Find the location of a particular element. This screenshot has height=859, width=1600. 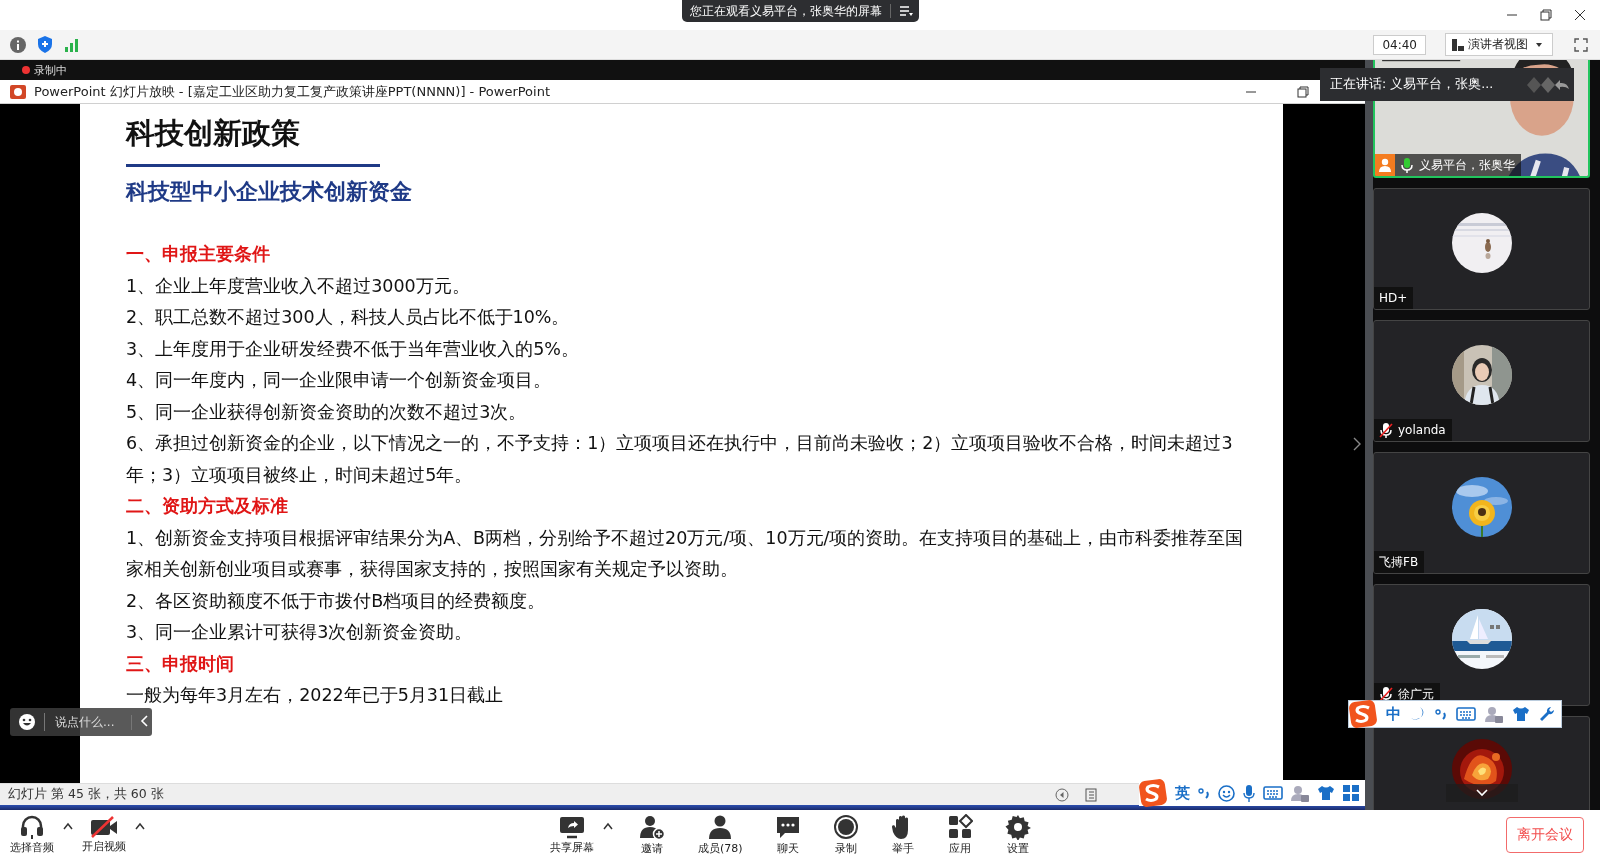

wrench-icon is located at coordinates (1547, 714).